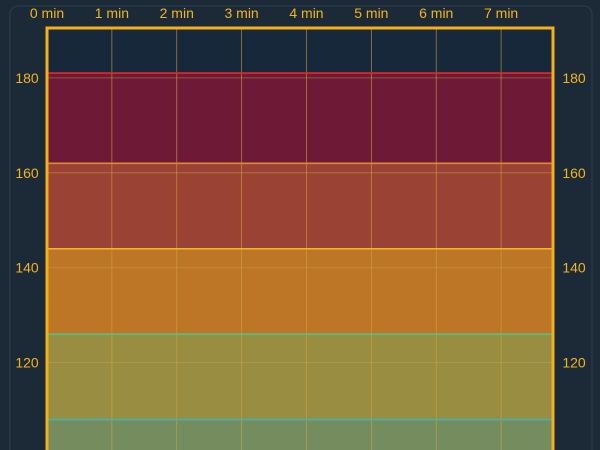  I want to click on y-tick-label-left: 120, so click(27, 363).